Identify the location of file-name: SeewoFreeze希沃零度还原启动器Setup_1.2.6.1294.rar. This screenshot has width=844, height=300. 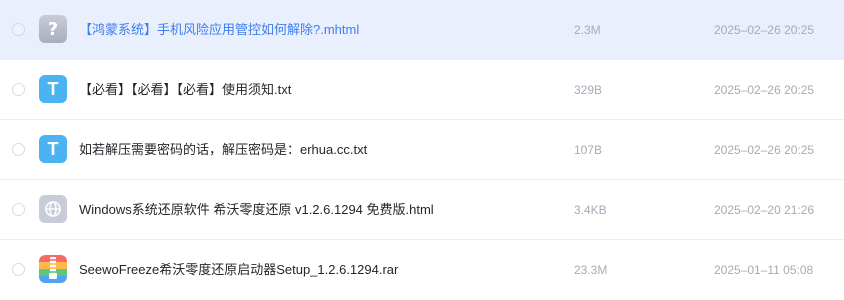
(238, 270).